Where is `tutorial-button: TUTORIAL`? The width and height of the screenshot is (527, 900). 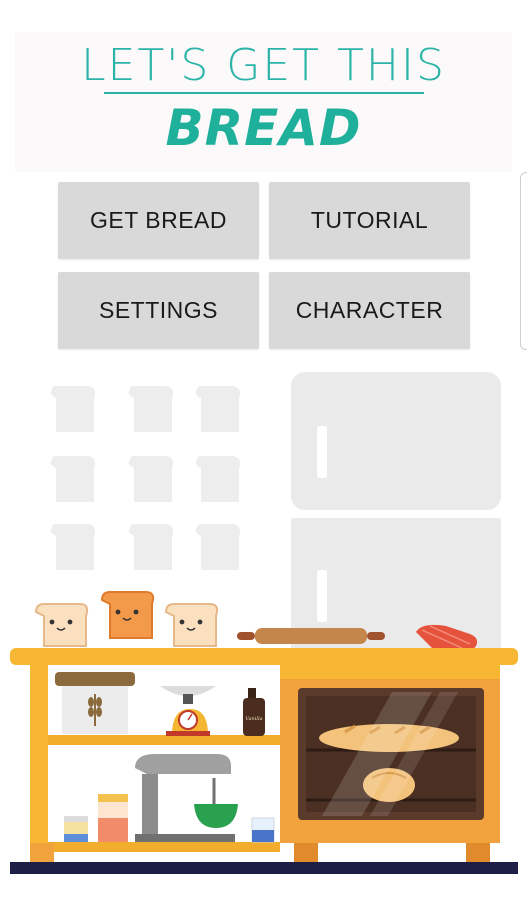
tutorial-button: TUTORIAL is located at coordinates (369, 220).